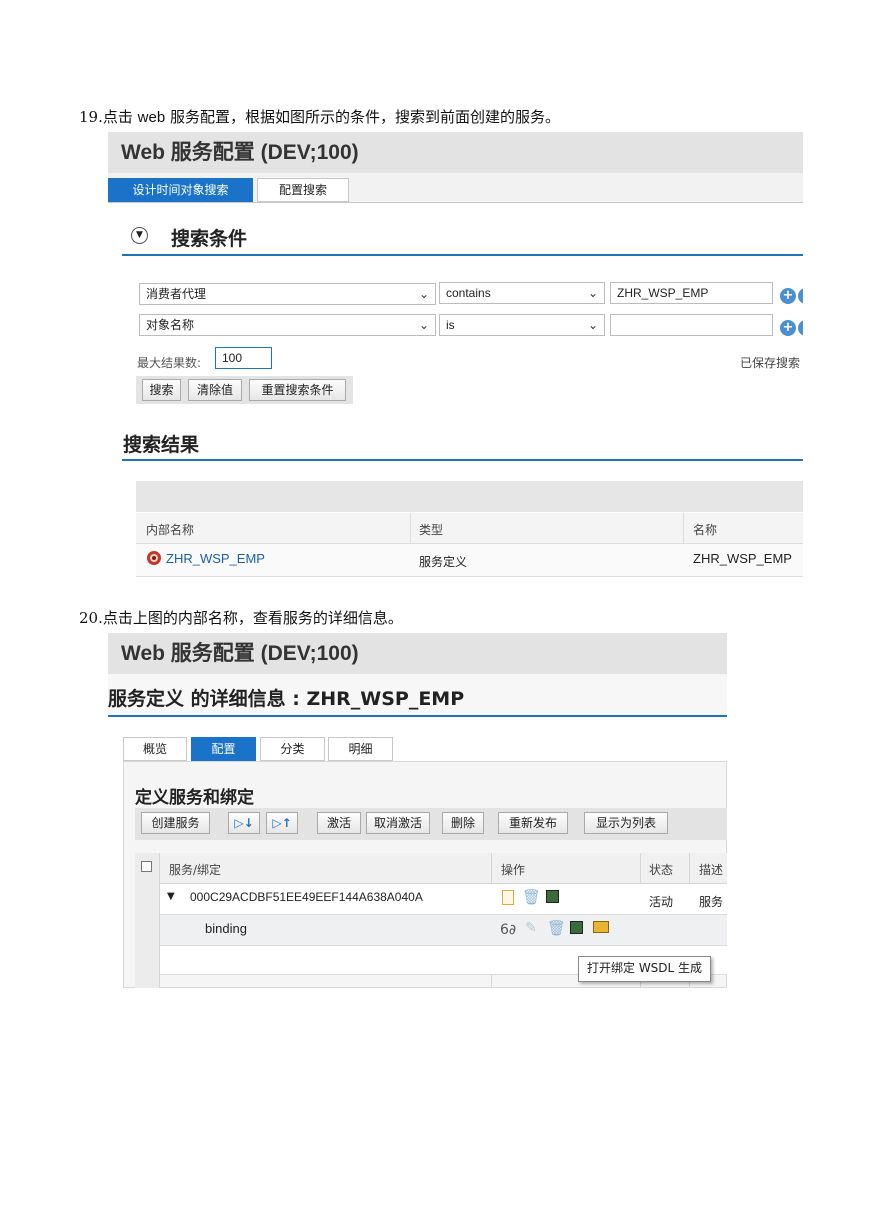  Describe the element at coordinates (443, 562) in the screenshot. I see `result-type: 服务定义` at that location.